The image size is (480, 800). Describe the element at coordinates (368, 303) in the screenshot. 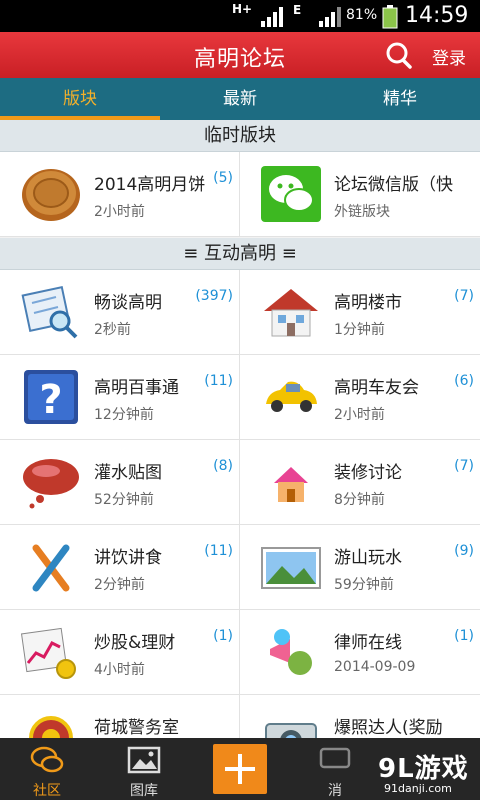

I see `board-name: 高明楼市` at that location.